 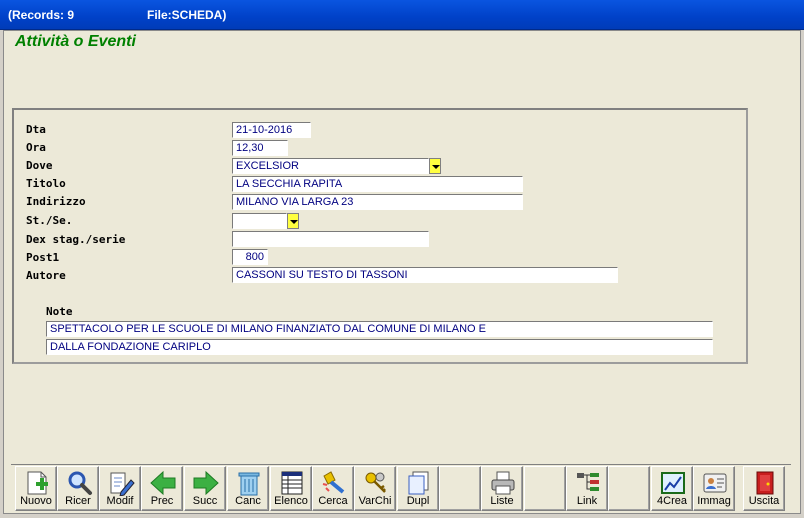 I want to click on arrow-left-icon, so click(x=163, y=483).